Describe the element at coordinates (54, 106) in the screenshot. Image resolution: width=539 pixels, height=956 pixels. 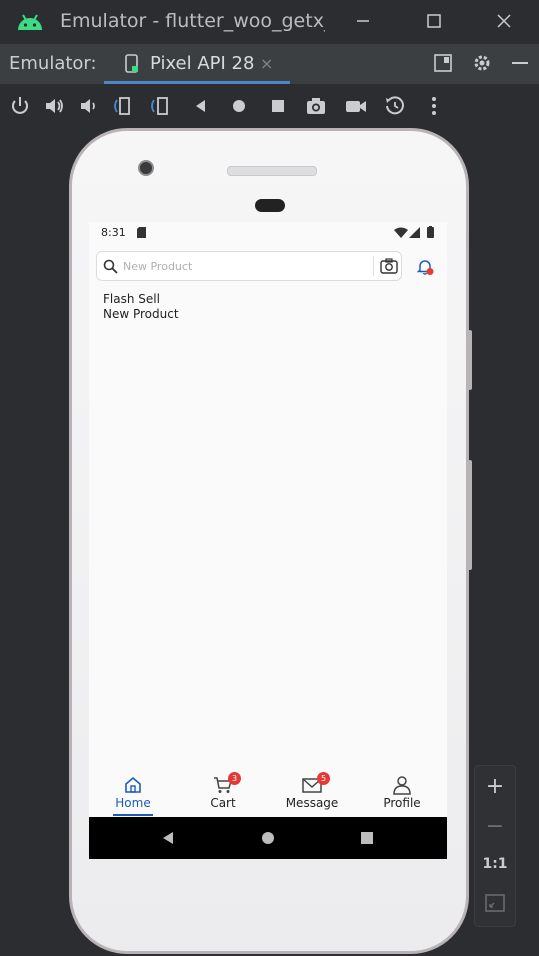
I see `volume-up-icon` at that location.